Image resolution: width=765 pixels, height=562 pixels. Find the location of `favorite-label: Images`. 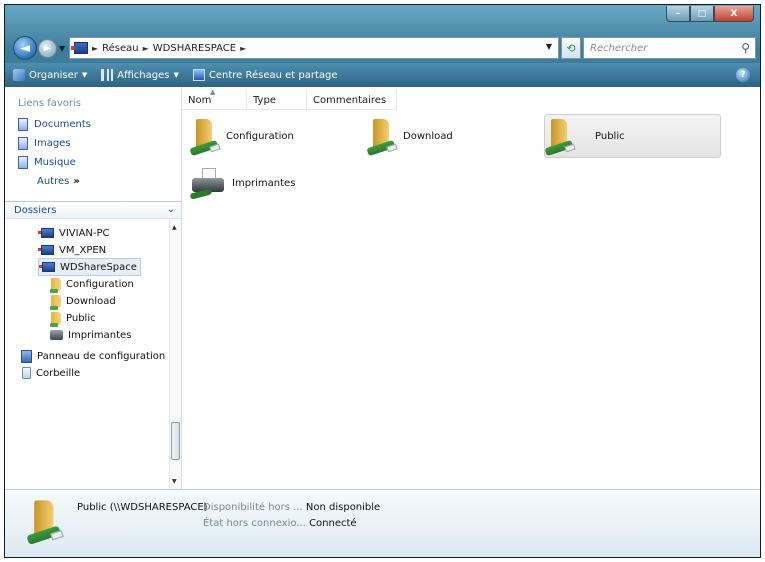

favorite-label: Images is located at coordinates (52, 143).